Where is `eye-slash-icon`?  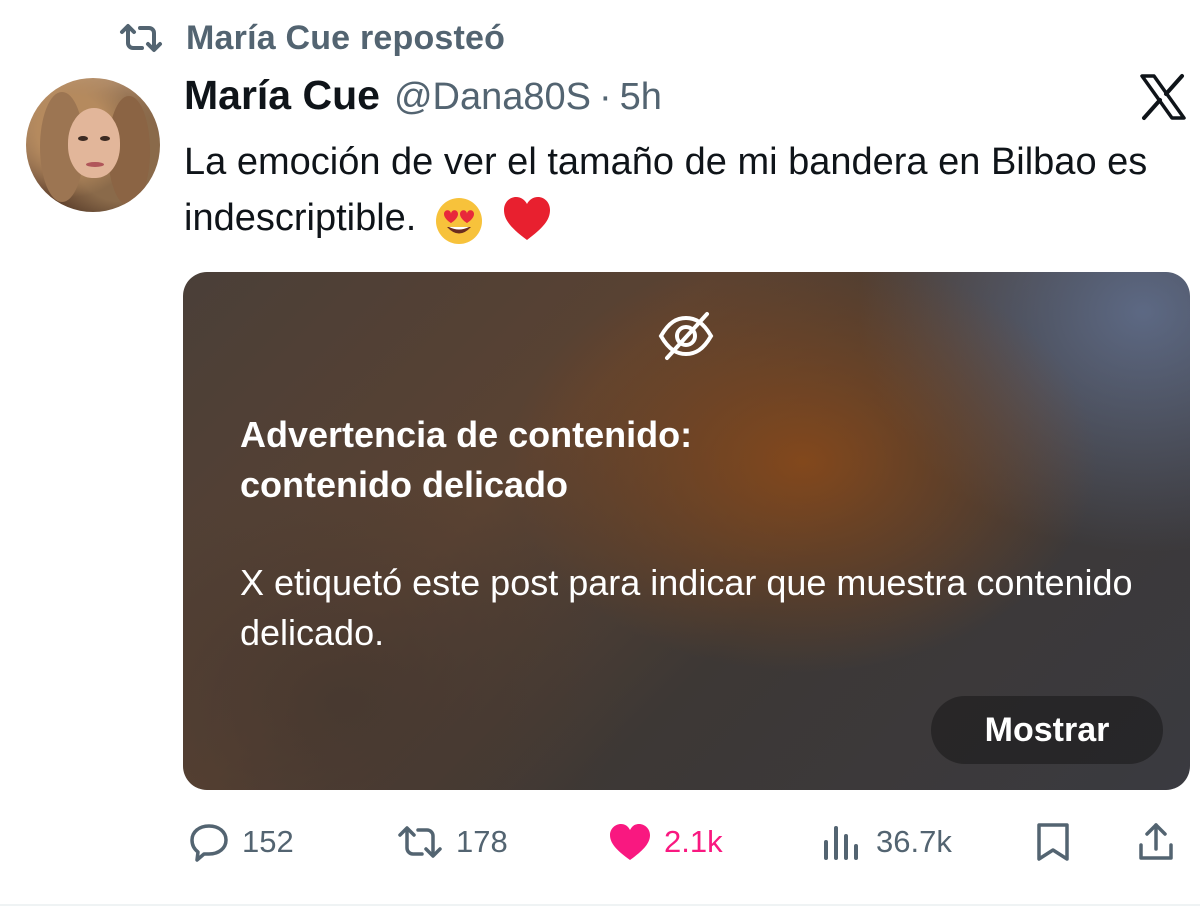
eye-slash-icon is located at coordinates (686, 335).